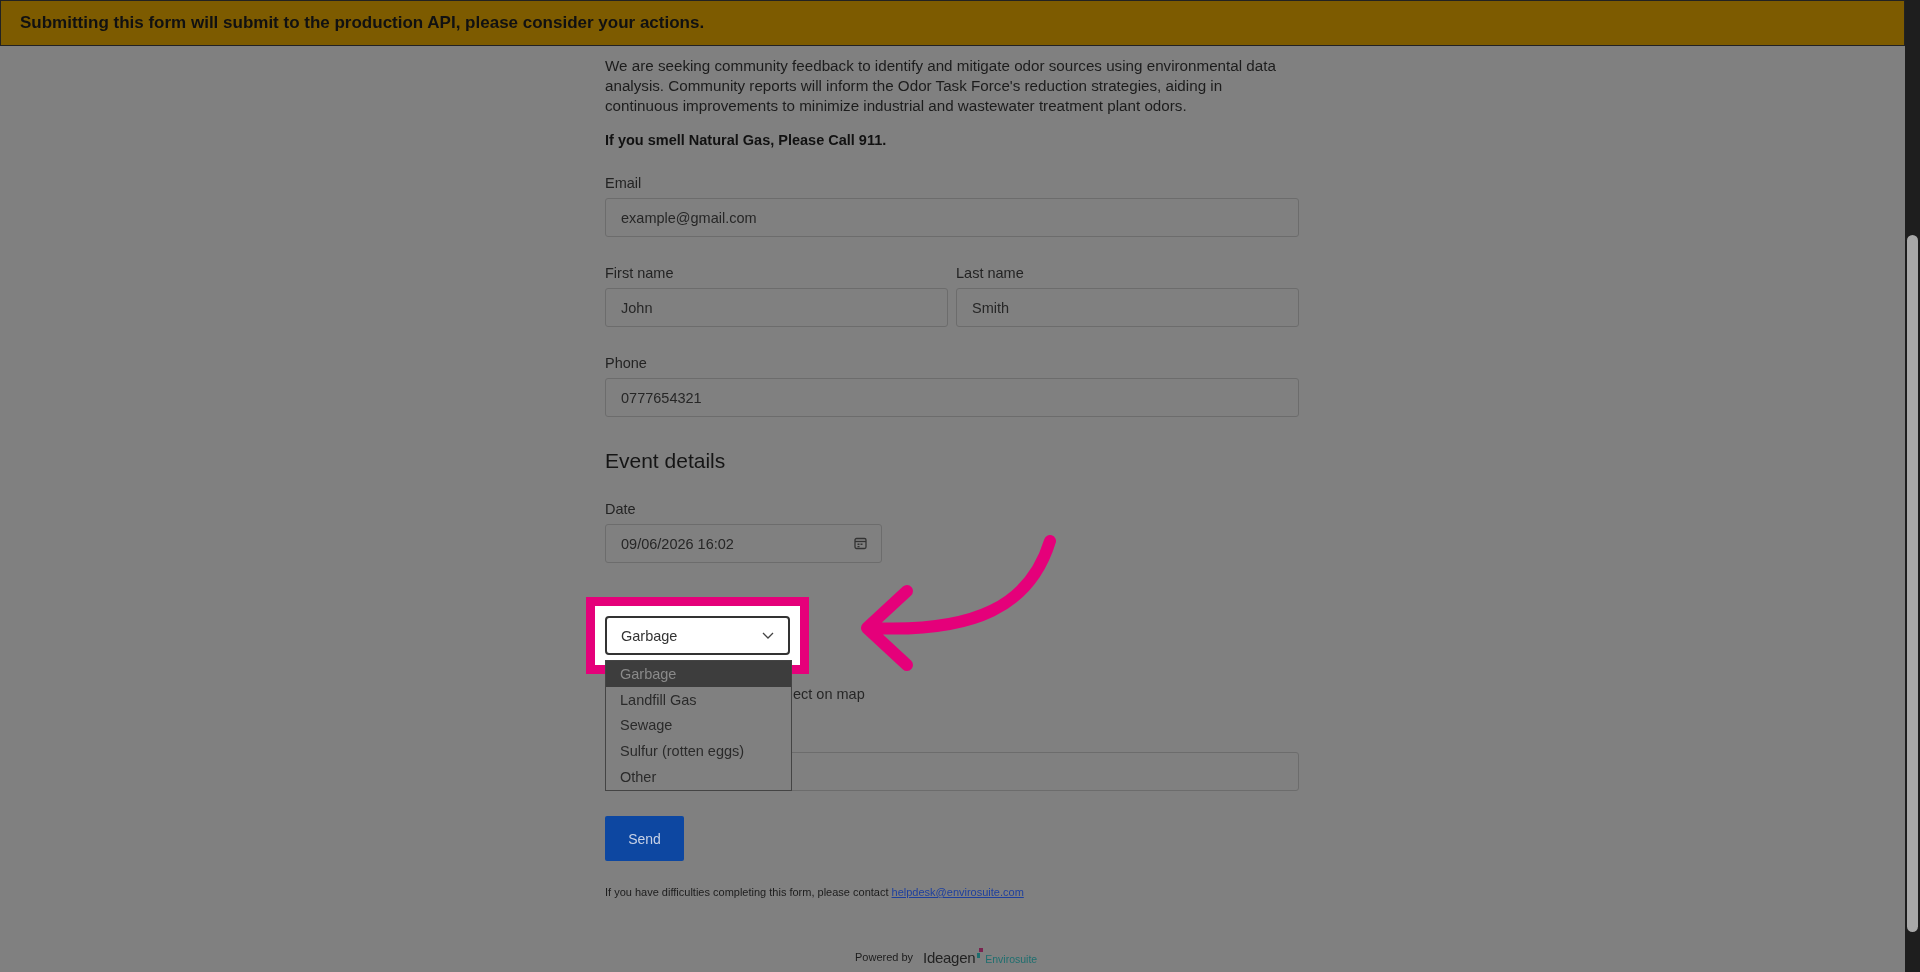  Describe the element at coordinates (666, 461) in the screenshot. I see `section-heading: Event details` at that location.